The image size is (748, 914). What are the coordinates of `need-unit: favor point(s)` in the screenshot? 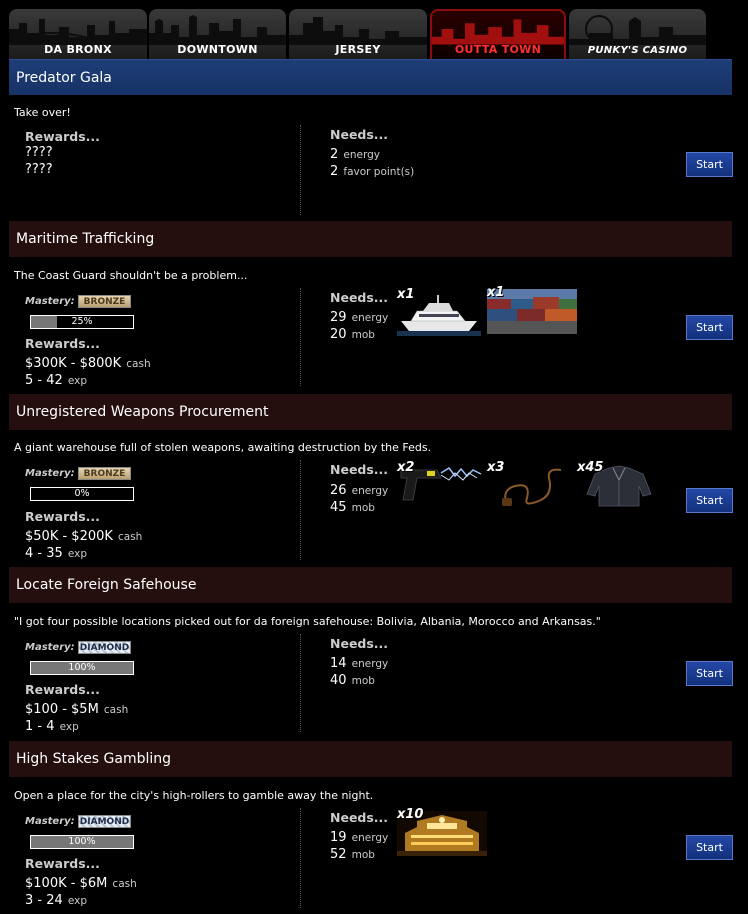 It's located at (379, 172).